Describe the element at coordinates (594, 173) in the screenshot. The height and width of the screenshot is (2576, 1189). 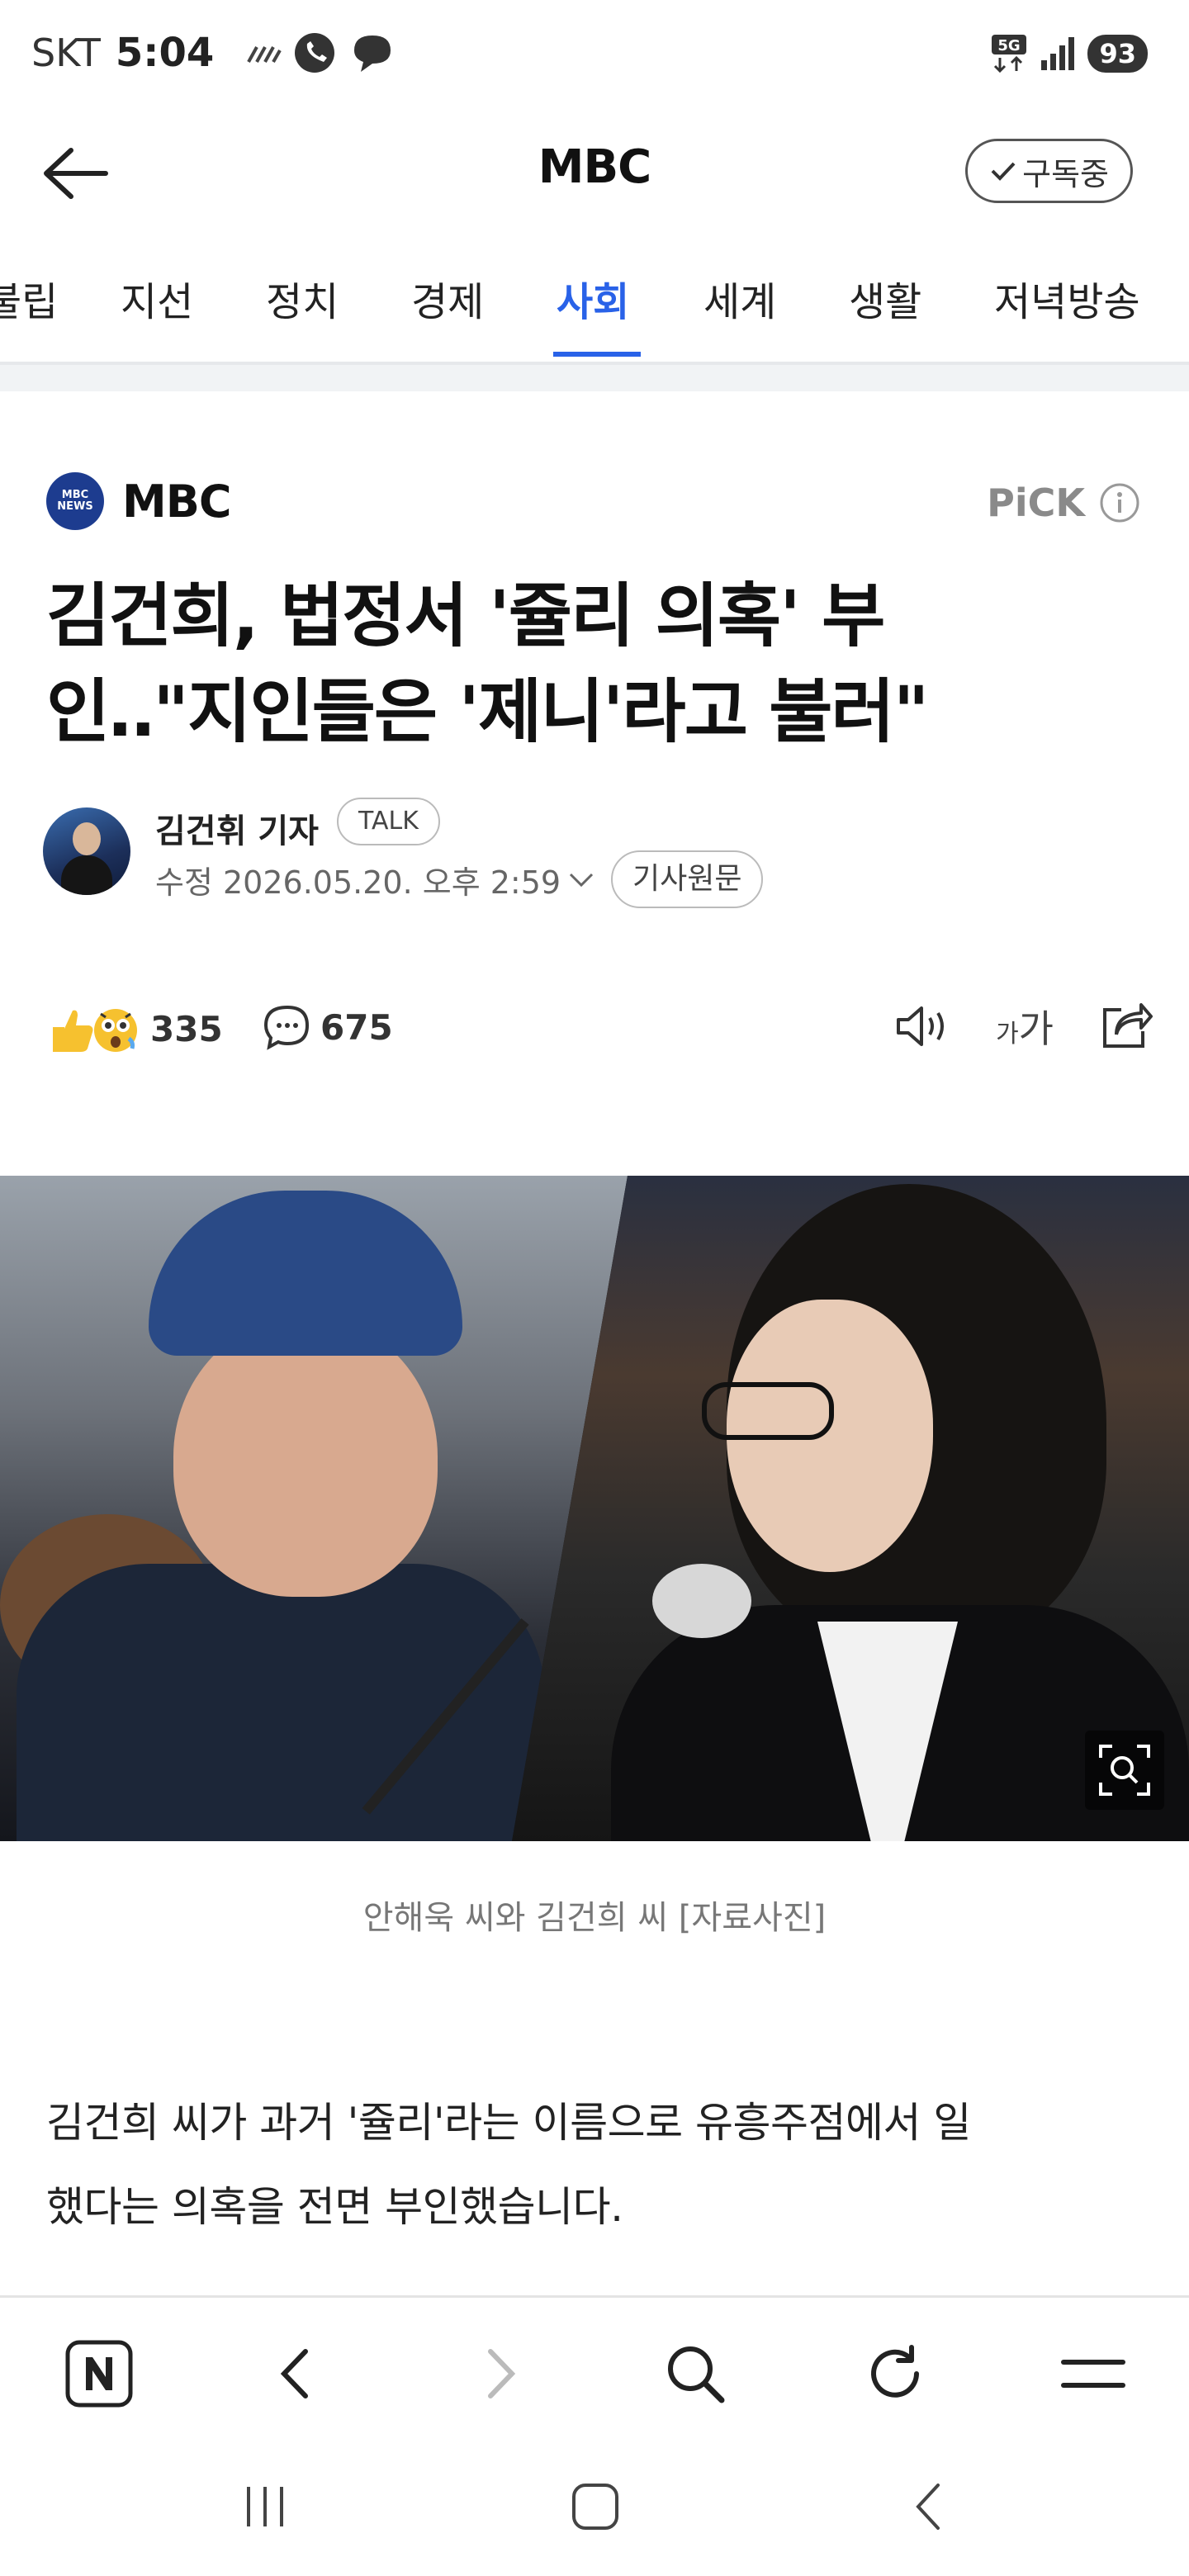
I see `app-header: MBC 구독중` at that location.